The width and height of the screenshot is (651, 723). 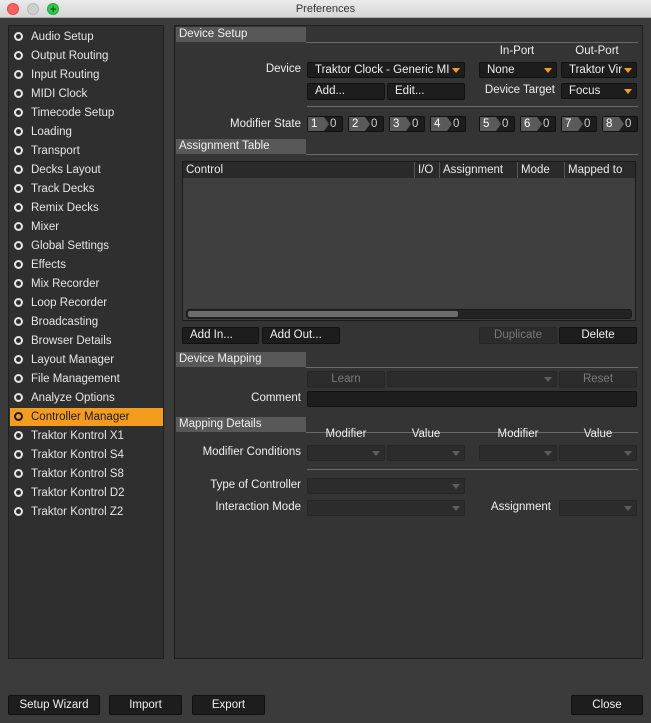 I want to click on horizontal-scrollbar, so click(x=409, y=314).